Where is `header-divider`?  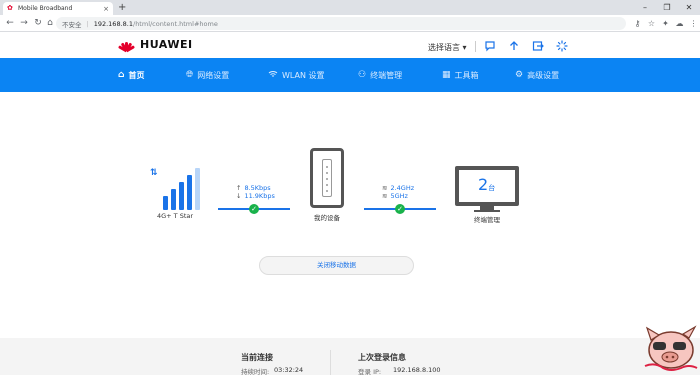 header-divider is located at coordinates (475, 46).